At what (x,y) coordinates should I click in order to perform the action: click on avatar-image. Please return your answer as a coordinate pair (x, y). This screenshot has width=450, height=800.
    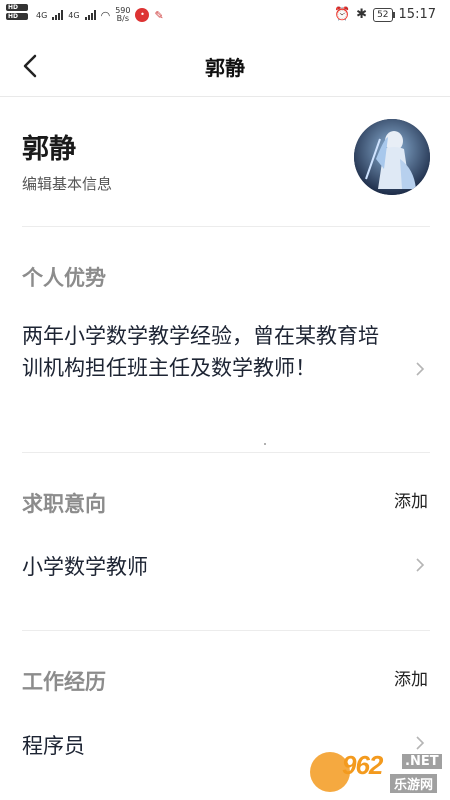
    Looking at the image, I should click on (392, 157).